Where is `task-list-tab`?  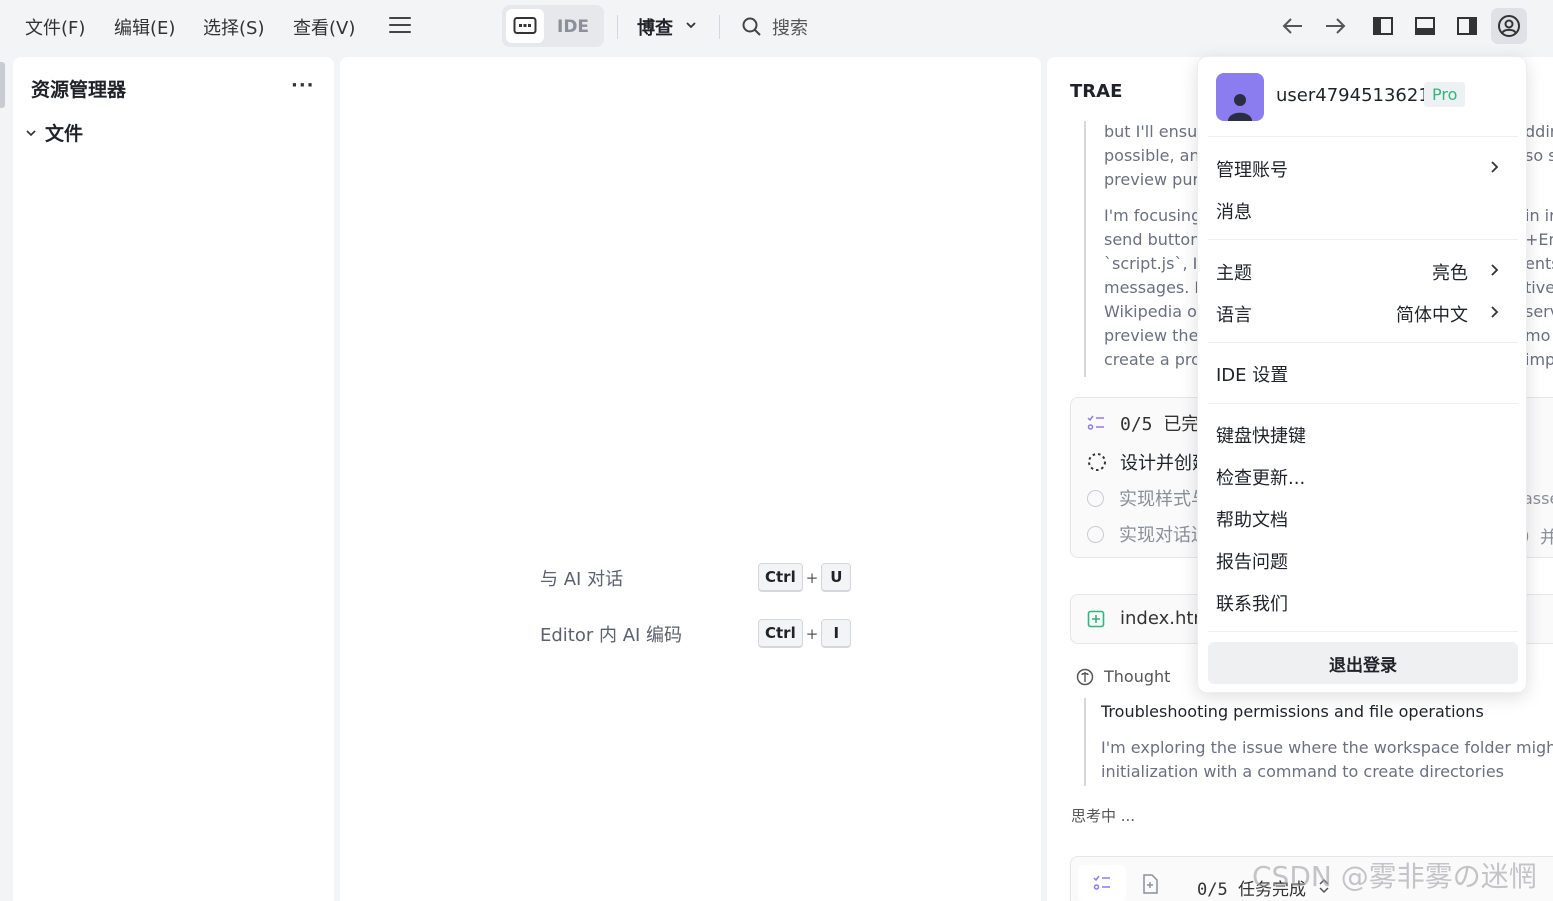
task-list-tab is located at coordinates (1102, 883).